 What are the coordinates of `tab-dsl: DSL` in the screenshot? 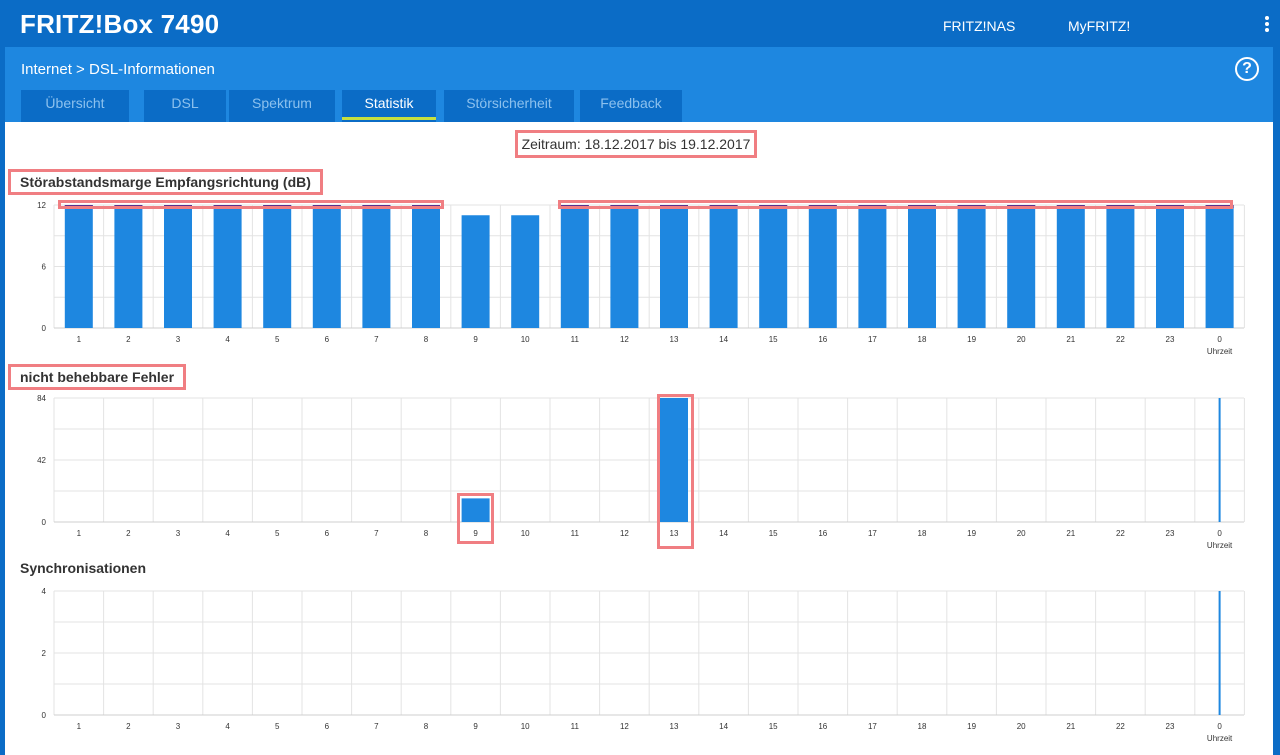 It's located at (185, 106).